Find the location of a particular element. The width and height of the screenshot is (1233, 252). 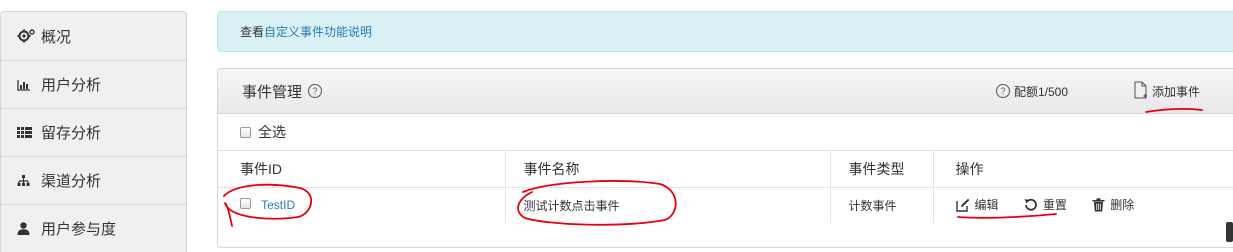

sidebar-item-channel: 渠道分析 is located at coordinates (93, 180).